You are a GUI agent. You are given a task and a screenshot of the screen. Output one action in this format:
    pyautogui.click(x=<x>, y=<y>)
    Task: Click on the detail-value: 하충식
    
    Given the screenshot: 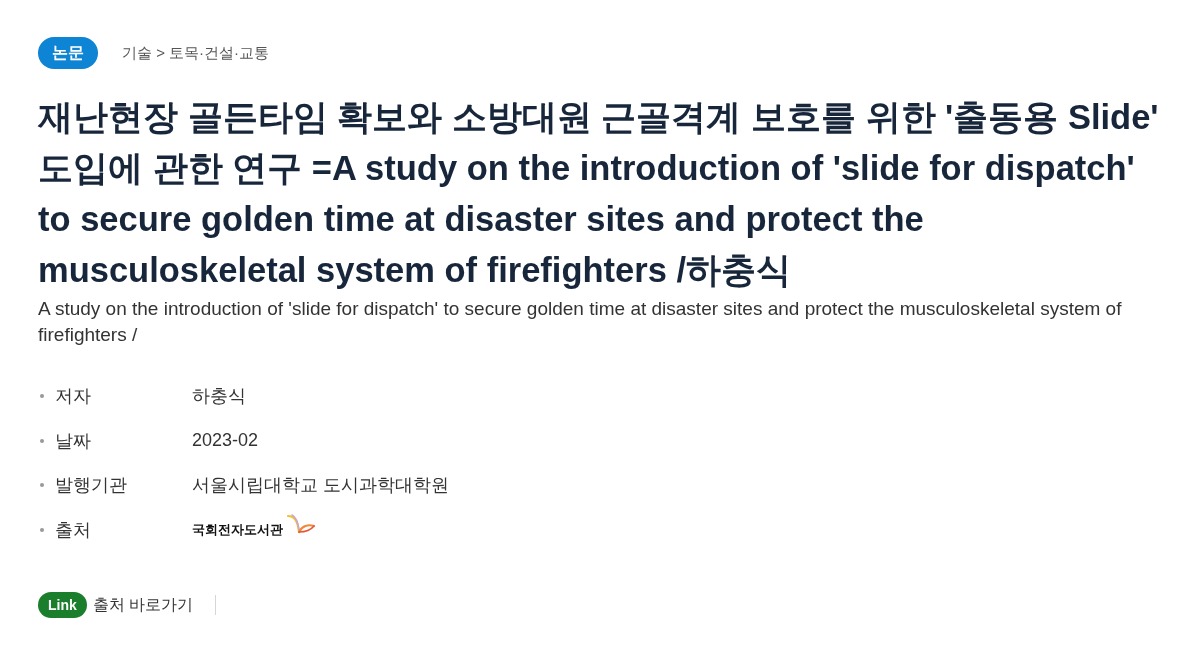 What is the action you would take?
    pyautogui.click(x=219, y=397)
    